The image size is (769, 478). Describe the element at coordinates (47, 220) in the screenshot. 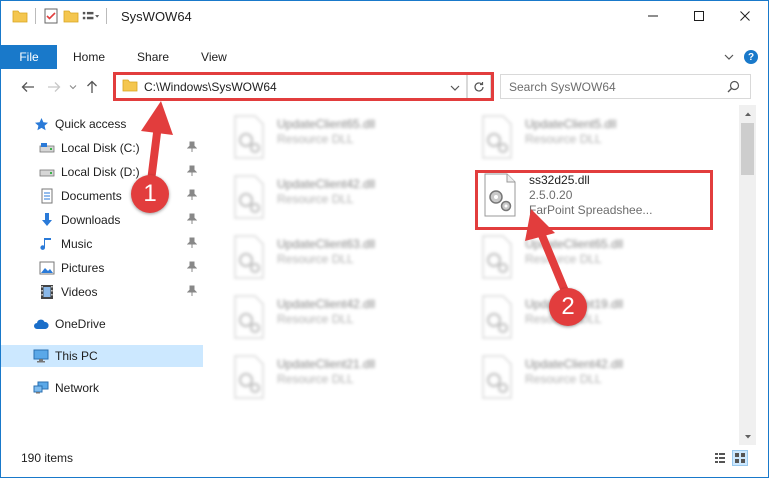

I see `downloads-icon` at that location.